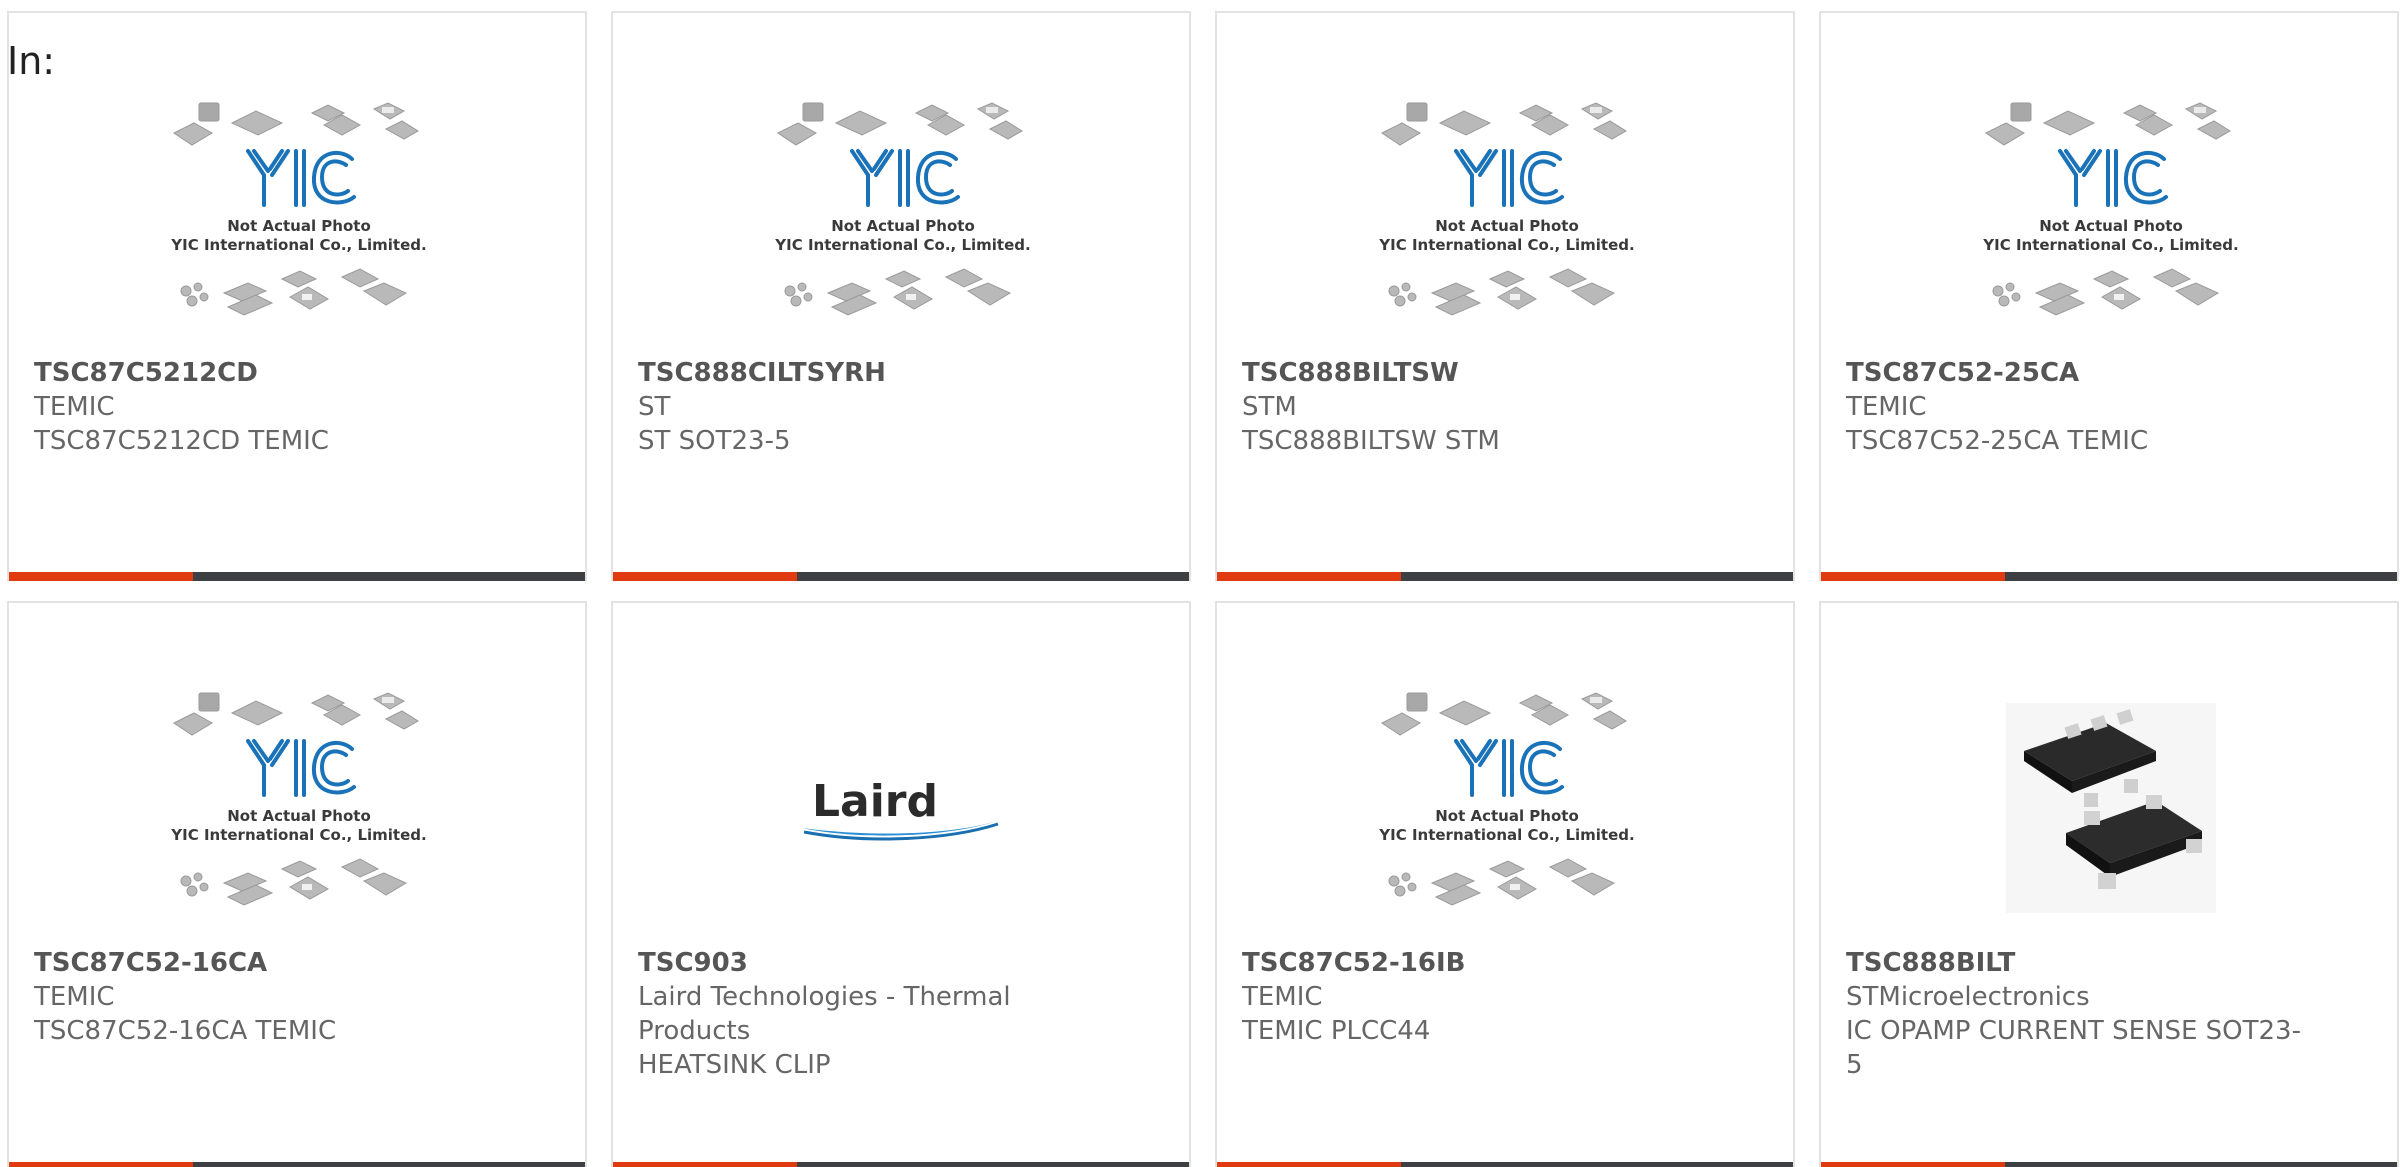 This screenshot has width=2400, height=1167. Describe the element at coordinates (1472, 963) in the screenshot. I see `part-number-link: TSC87C52-16IB` at that location.